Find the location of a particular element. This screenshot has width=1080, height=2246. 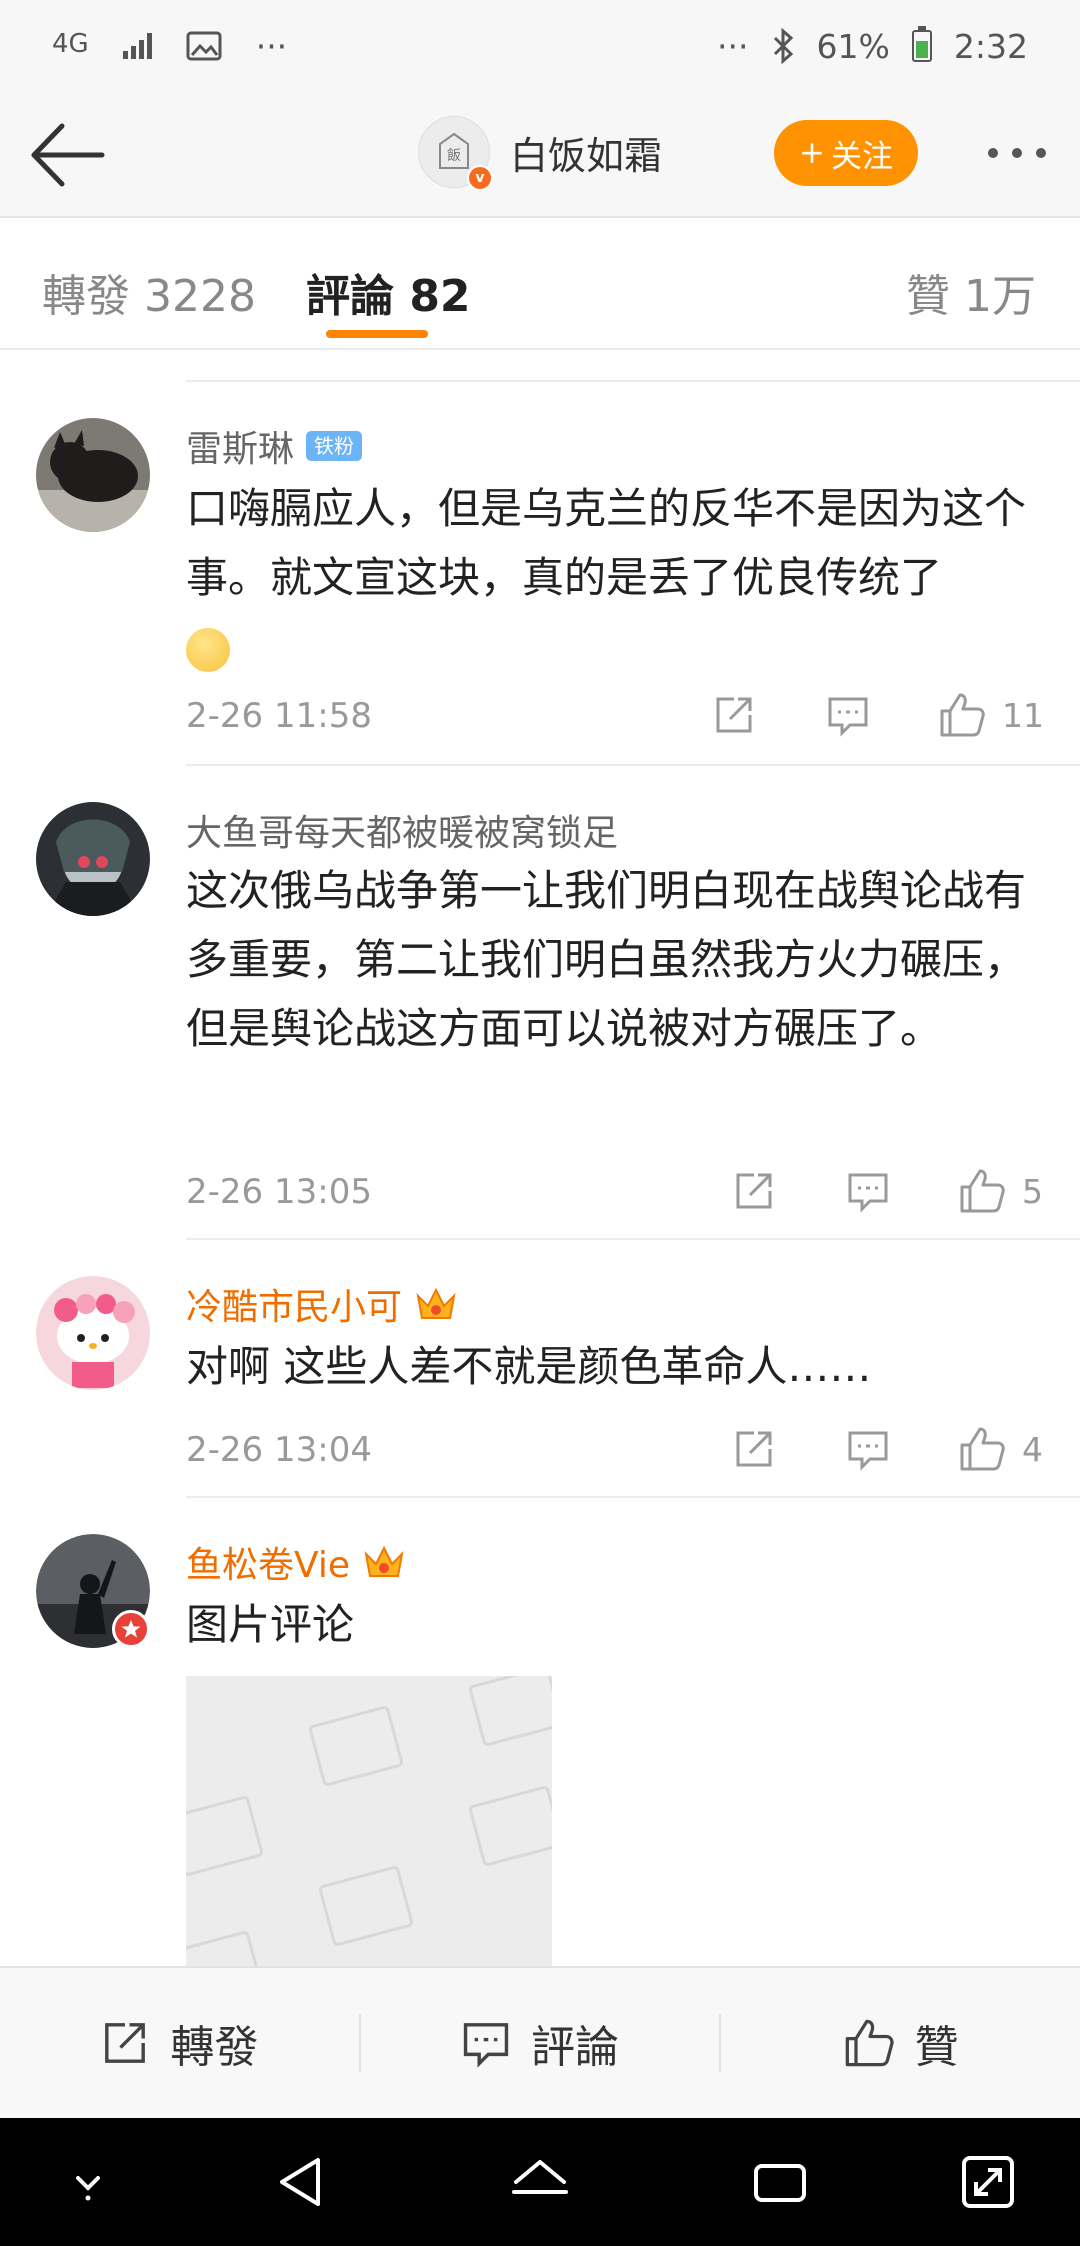

like-count: 5 is located at coordinates (1032, 1191).